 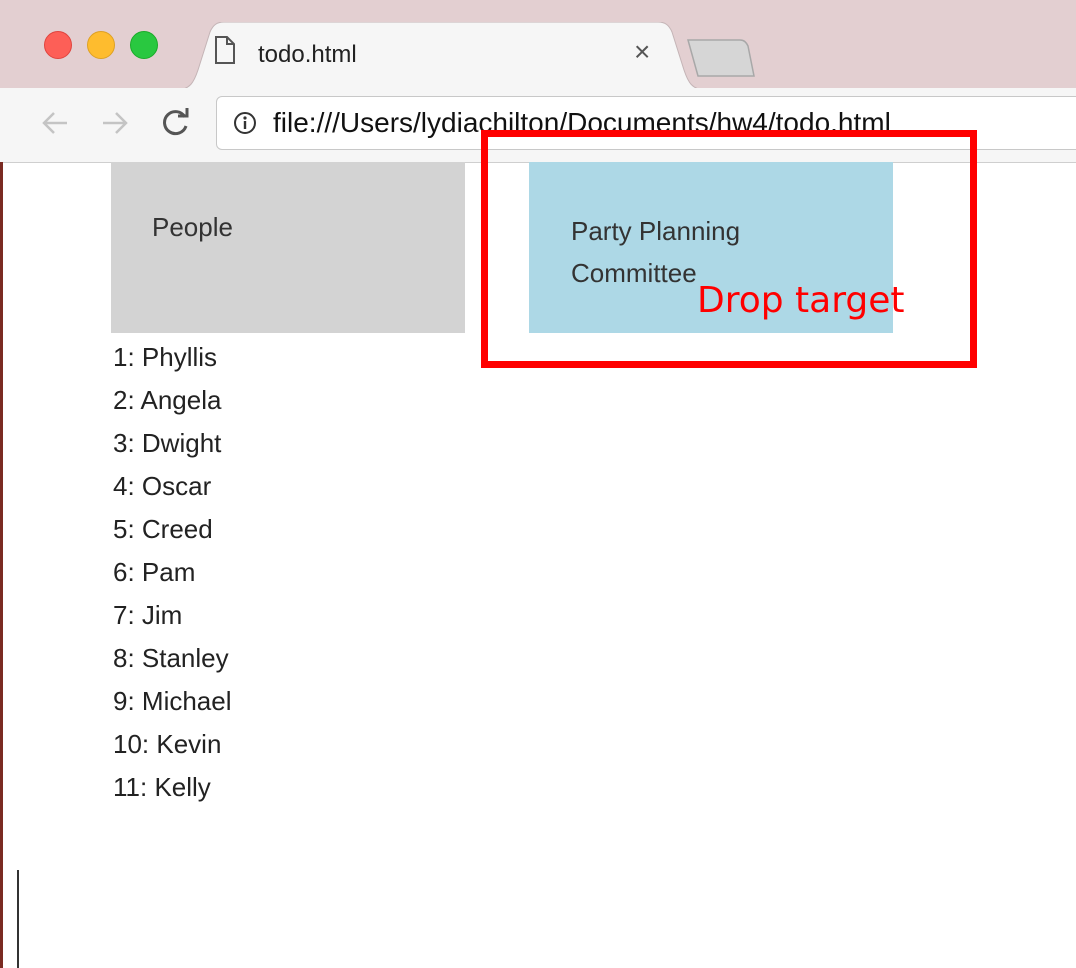 What do you see at coordinates (18, 919) in the screenshot?
I see `window-edge-shadow` at bounding box center [18, 919].